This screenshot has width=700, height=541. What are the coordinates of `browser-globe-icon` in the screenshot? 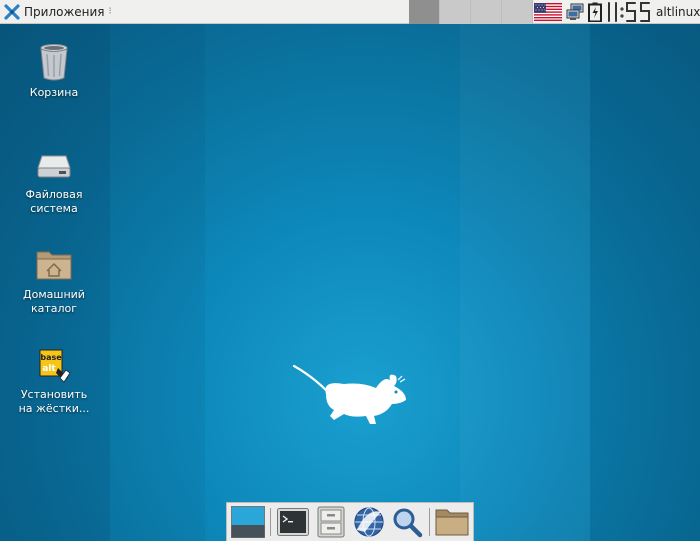 It's located at (369, 522).